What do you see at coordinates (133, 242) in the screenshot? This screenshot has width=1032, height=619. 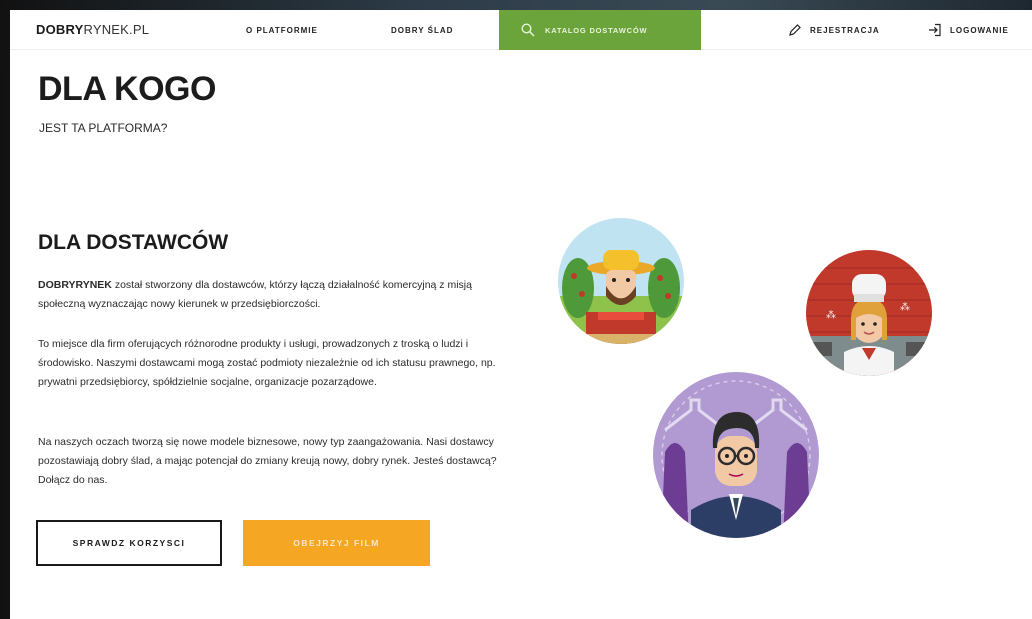 I see `section-title: DLA DOSTAWCÓW` at bounding box center [133, 242].